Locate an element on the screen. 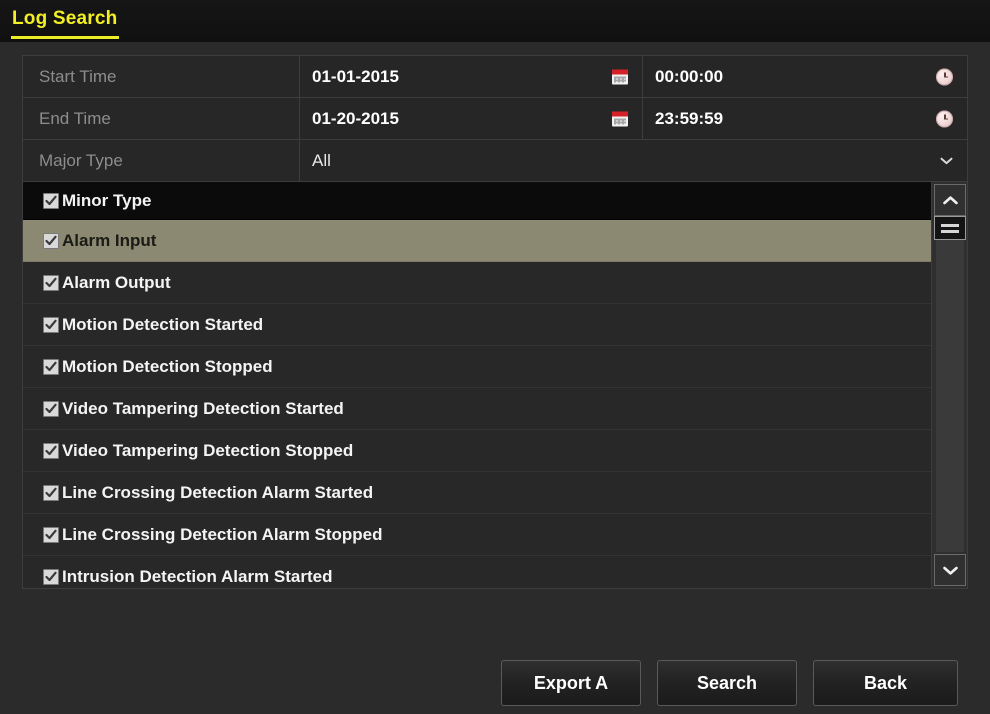  page-title: Log Search is located at coordinates (65, 18).